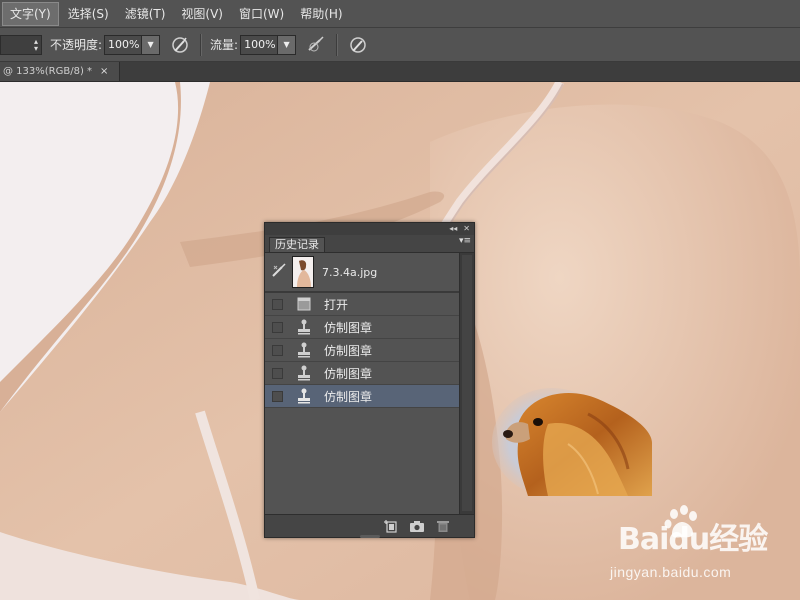 This screenshot has height=600, width=800. What do you see at coordinates (280, 272) in the screenshot?
I see `history-brush-source-icon` at bounding box center [280, 272].